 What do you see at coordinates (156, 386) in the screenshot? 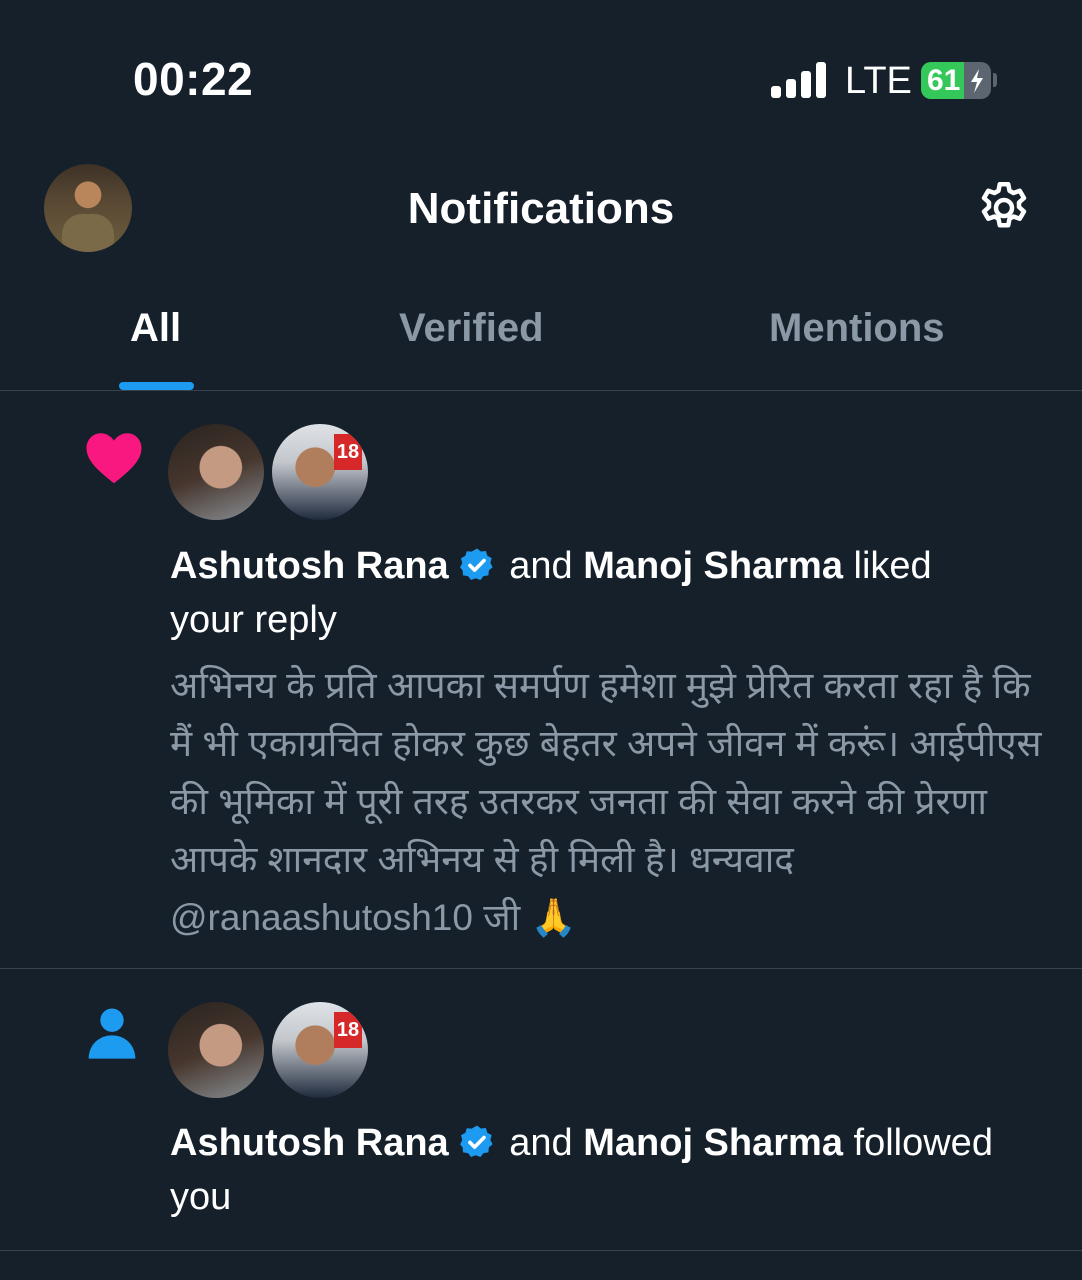
I see `active-tab-indicator` at bounding box center [156, 386].